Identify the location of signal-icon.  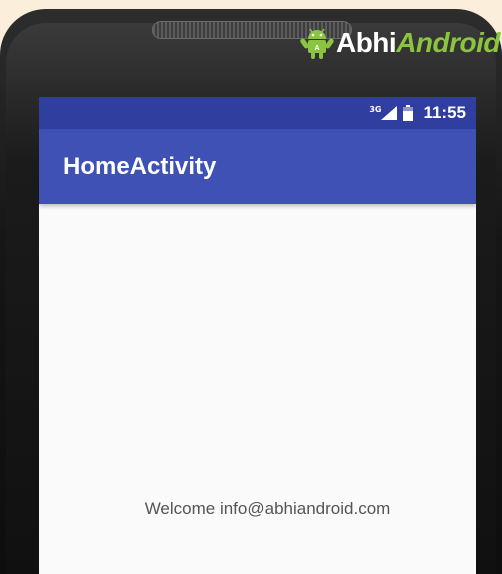
(389, 113).